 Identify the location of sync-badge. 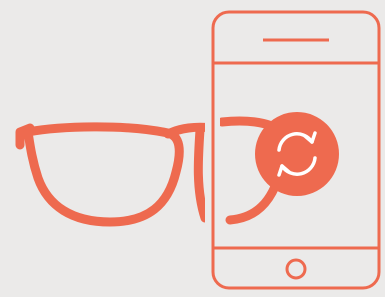
(297, 154).